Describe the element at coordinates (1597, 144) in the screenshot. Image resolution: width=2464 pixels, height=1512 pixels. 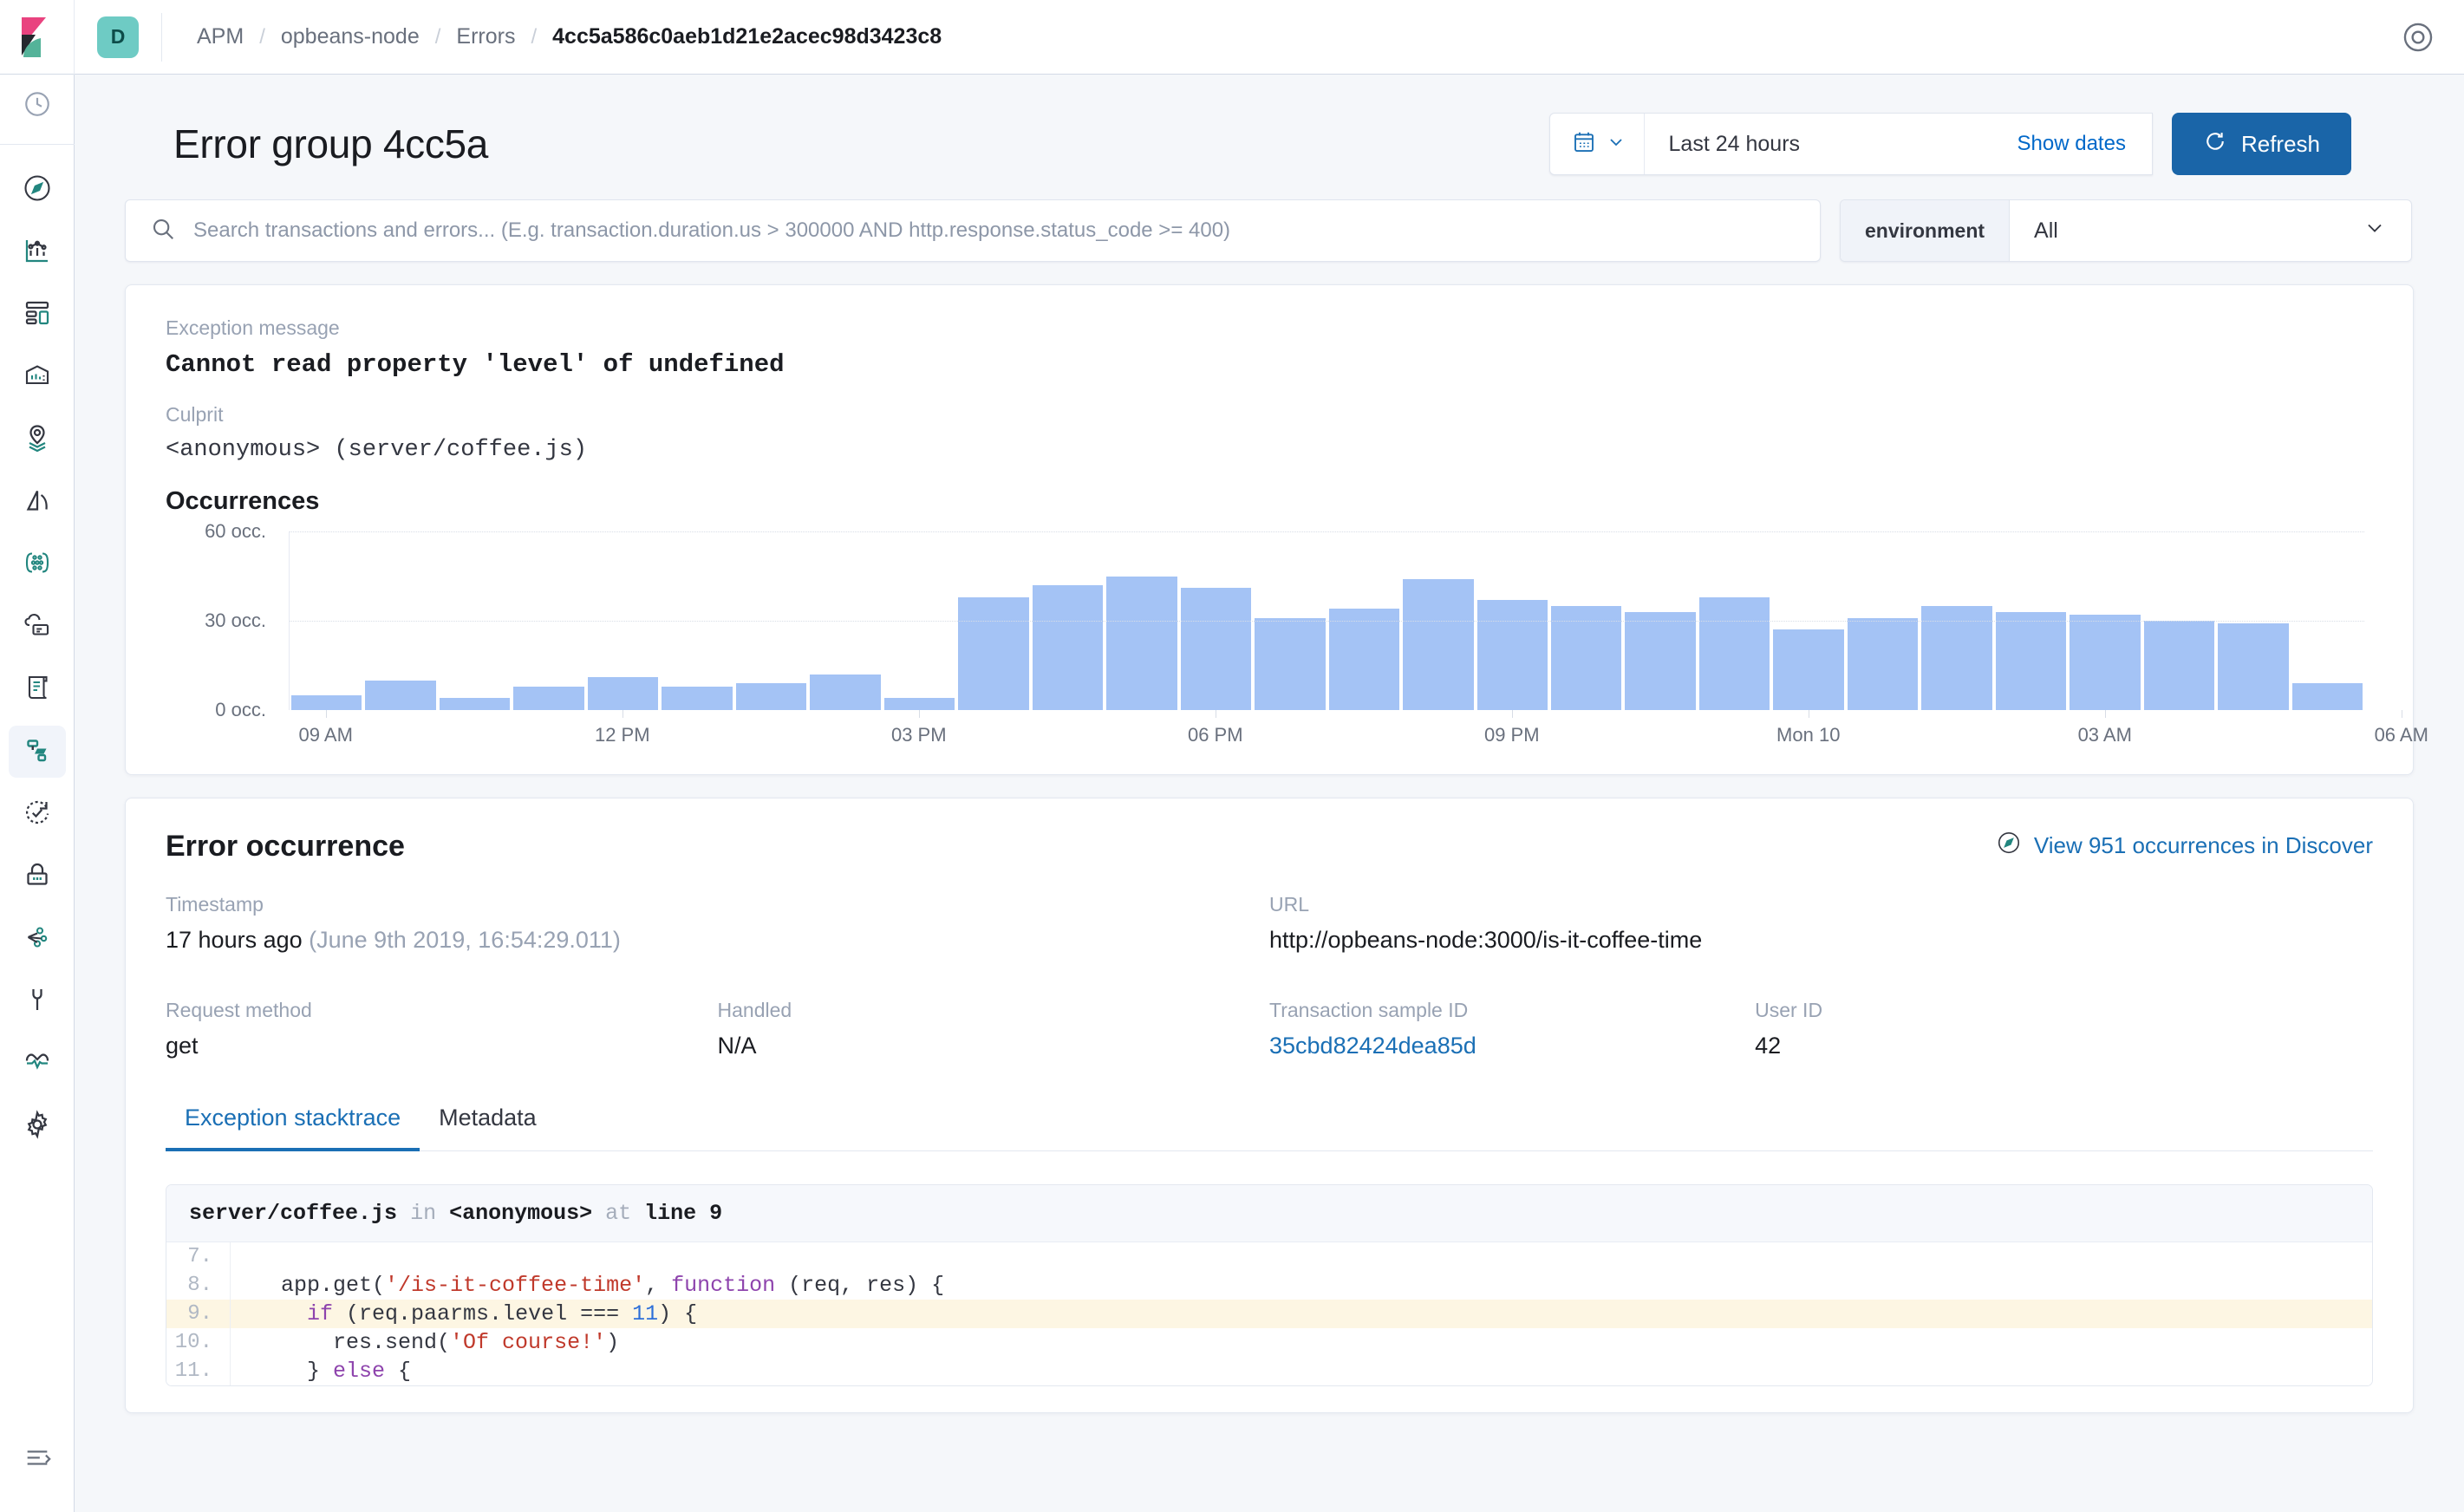
I see `date-quick-select-button` at that location.